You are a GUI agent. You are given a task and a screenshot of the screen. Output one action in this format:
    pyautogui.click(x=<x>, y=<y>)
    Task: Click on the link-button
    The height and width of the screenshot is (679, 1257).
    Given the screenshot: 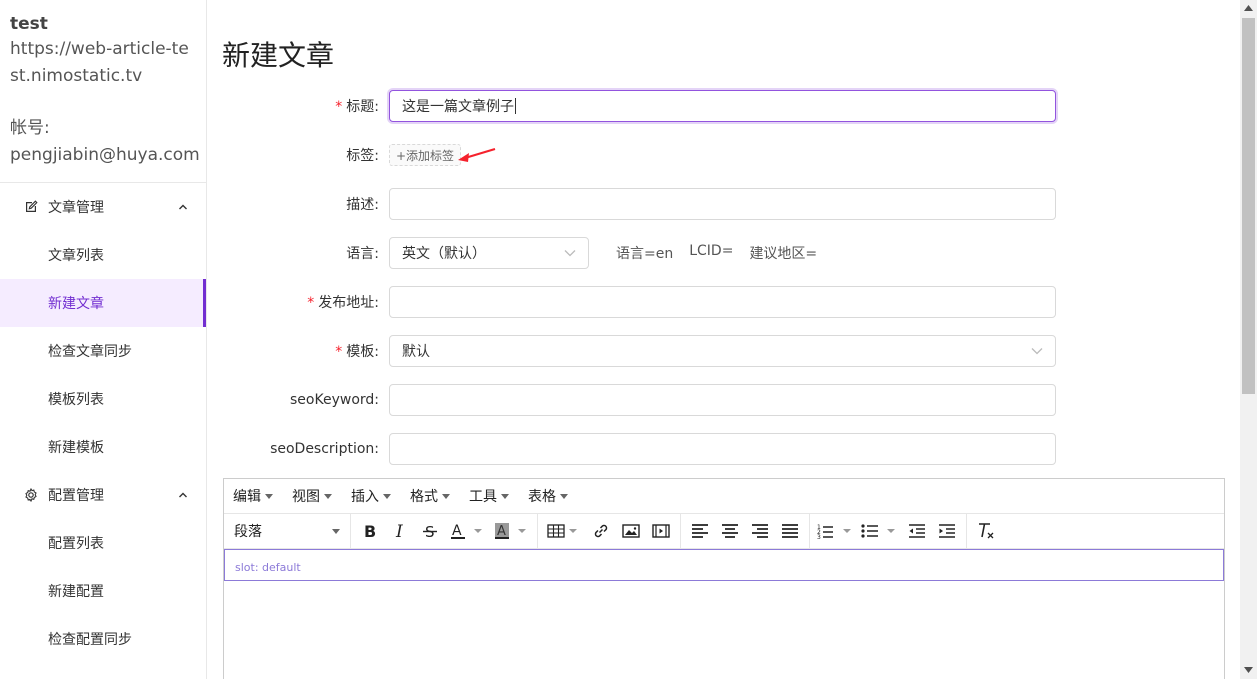 What is the action you would take?
    pyautogui.click(x=601, y=531)
    